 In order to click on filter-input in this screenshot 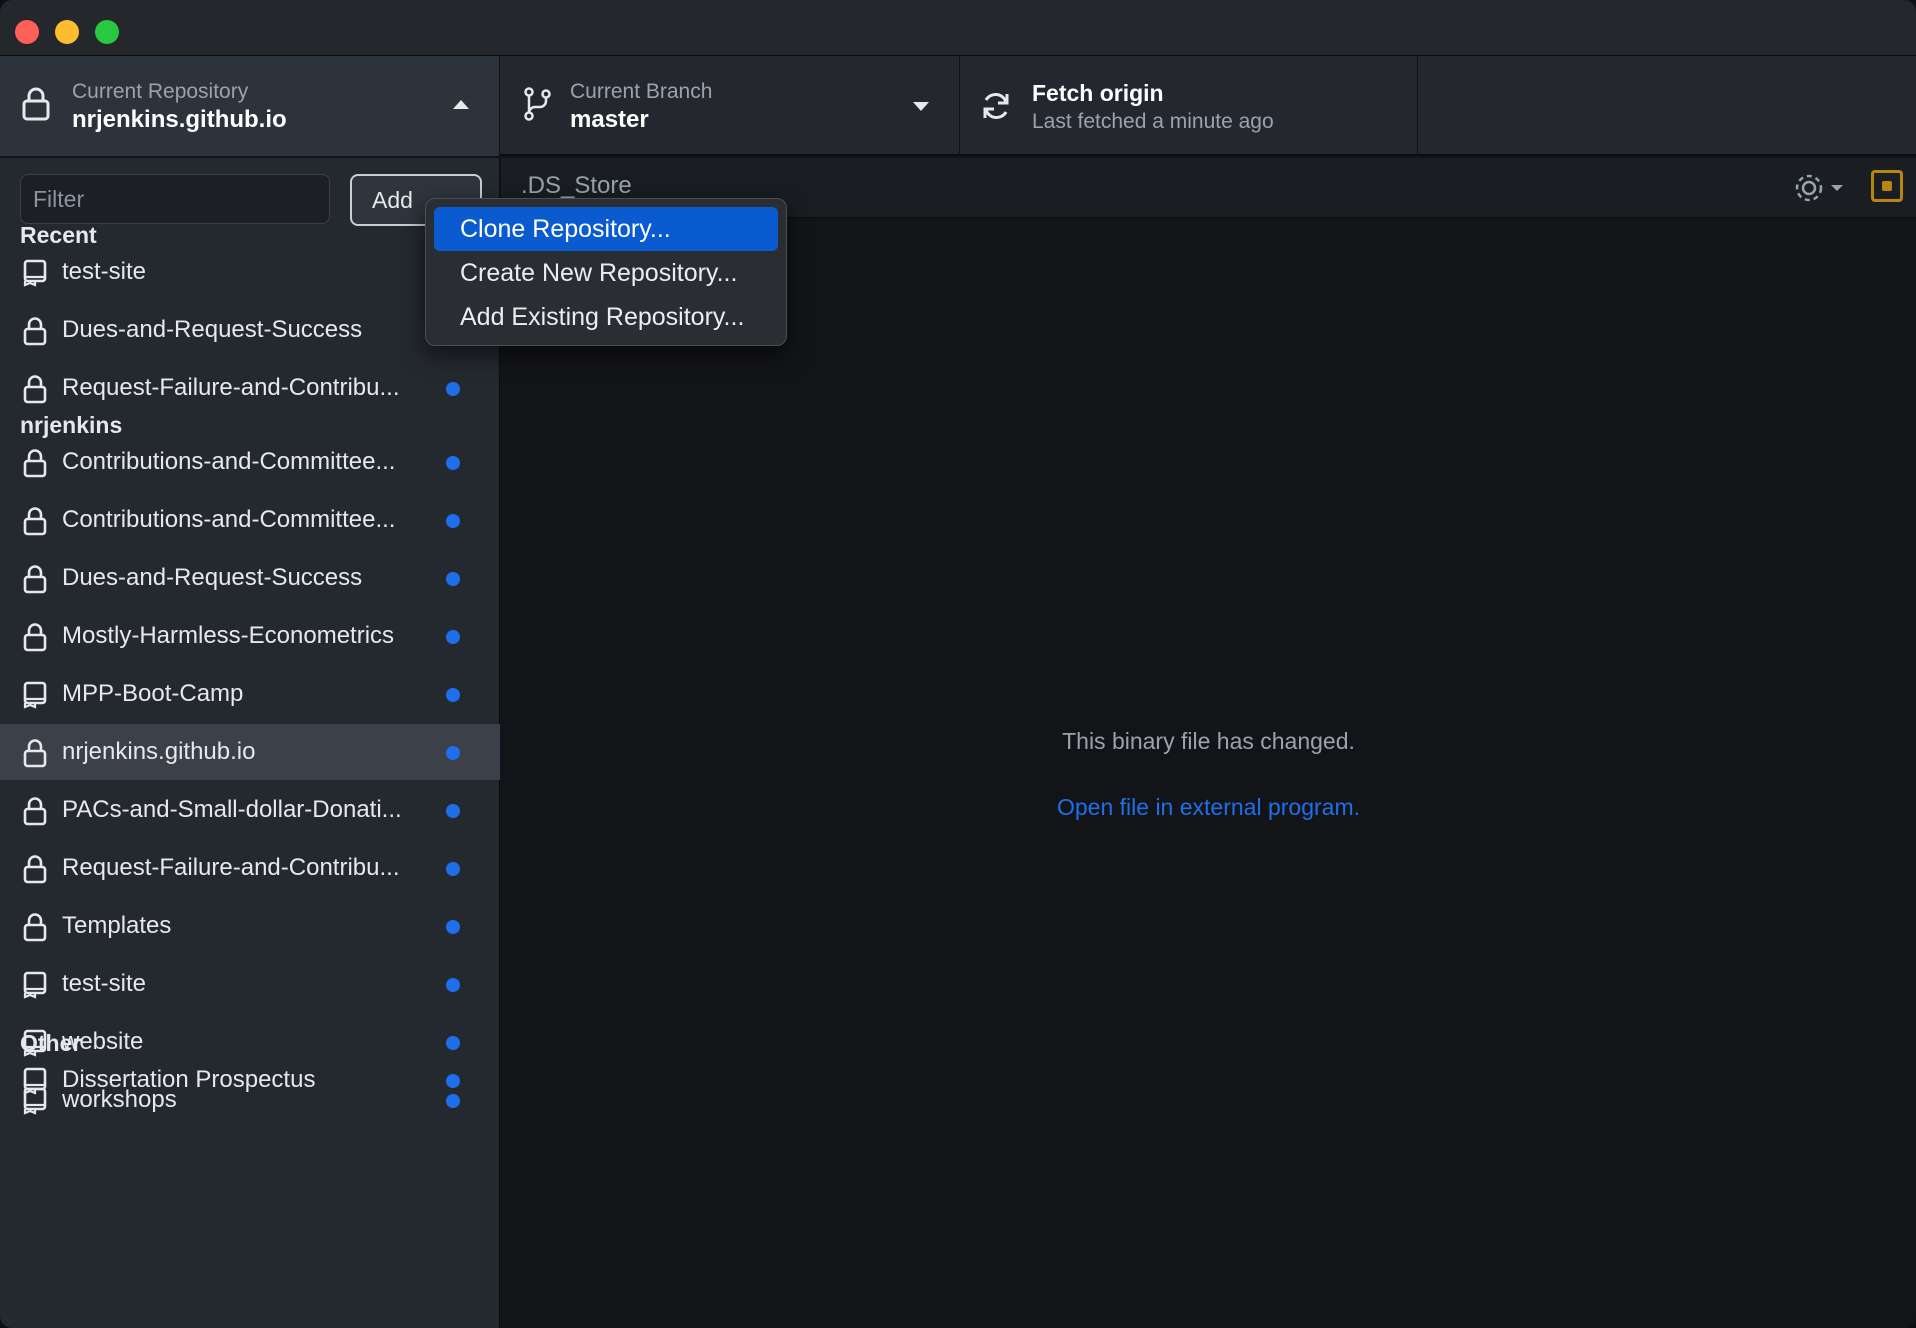, I will do `click(175, 199)`.